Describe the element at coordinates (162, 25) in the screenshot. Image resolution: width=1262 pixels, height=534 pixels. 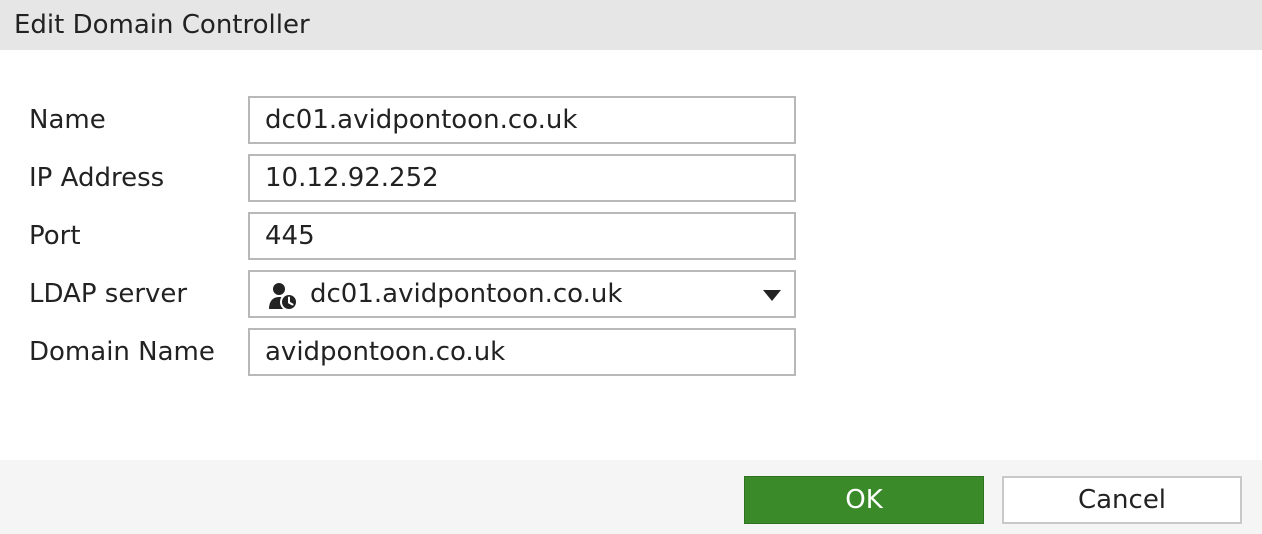
I see `dialog-title: Edit Domain Controller` at that location.